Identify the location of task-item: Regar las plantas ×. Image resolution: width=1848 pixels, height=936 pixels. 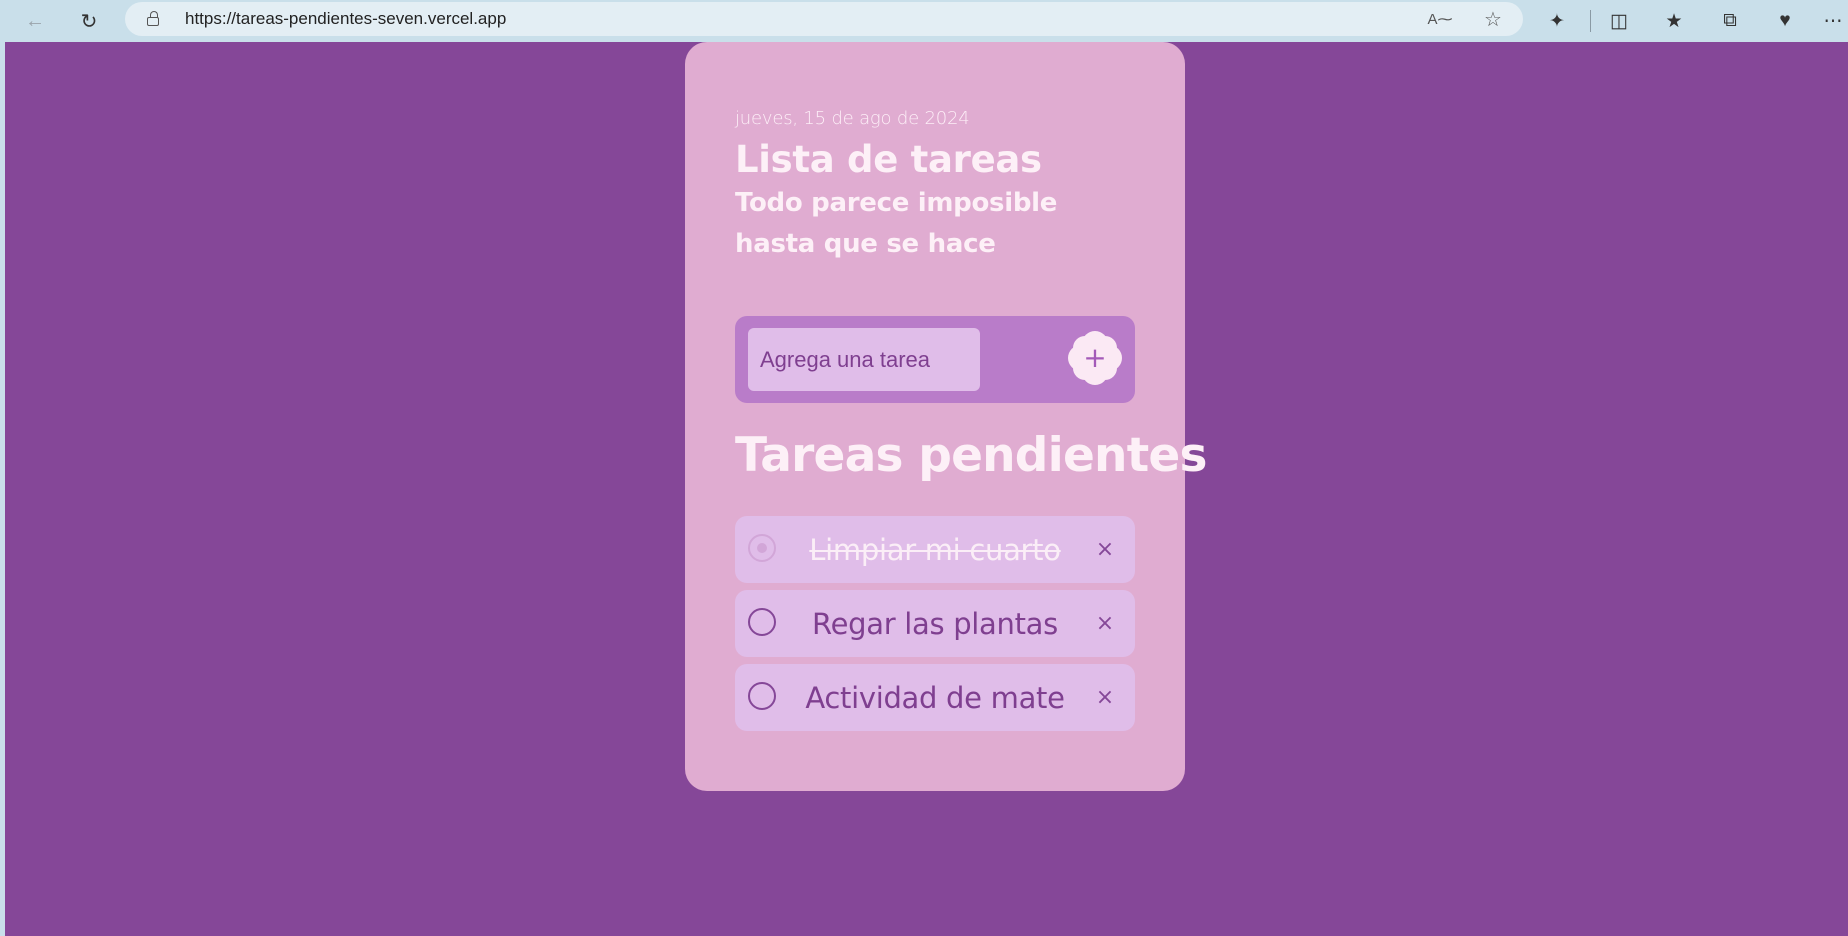
(935, 623).